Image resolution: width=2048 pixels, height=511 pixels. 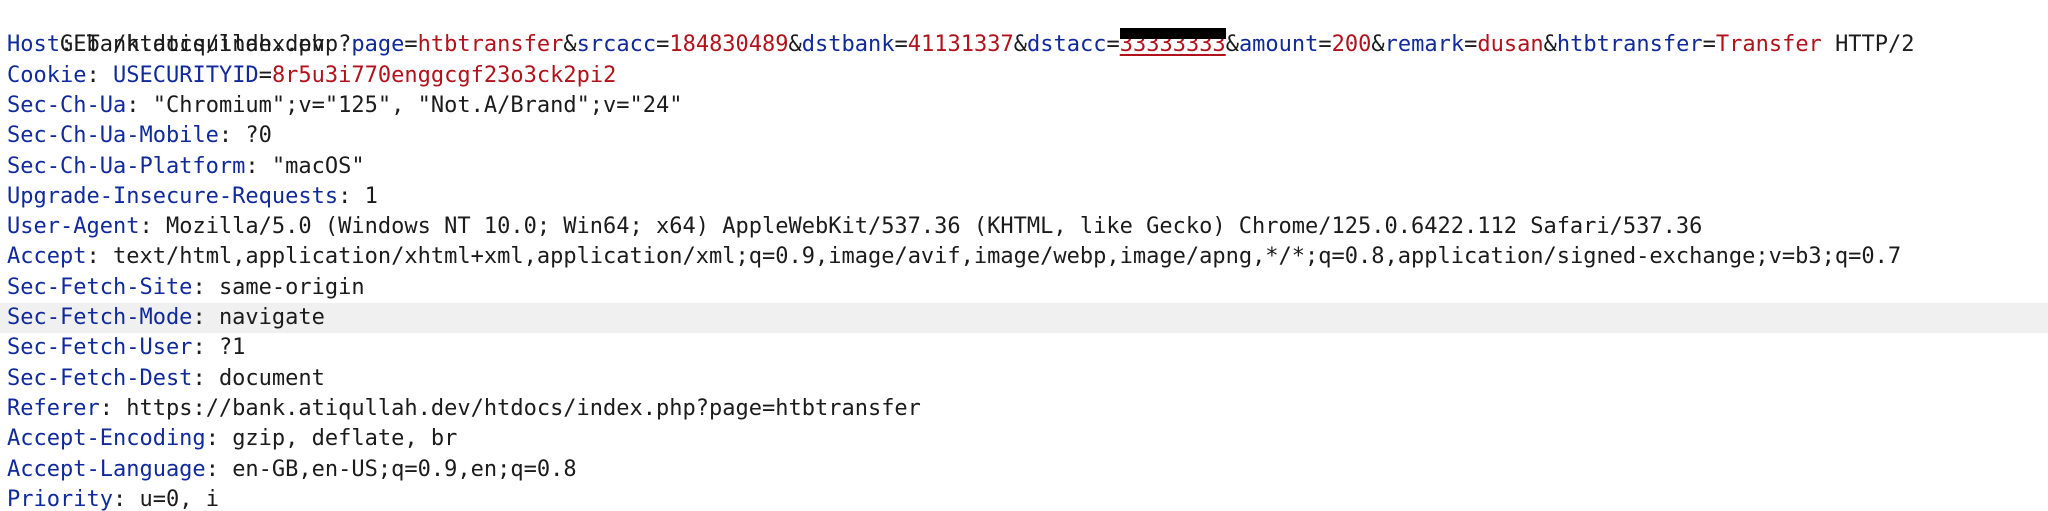 What do you see at coordinates (404, 469) in the screenshot?
I see `header-value: en-GB,en-US;q=0.9,en;q=0.8` at bounding box center [404, 469].